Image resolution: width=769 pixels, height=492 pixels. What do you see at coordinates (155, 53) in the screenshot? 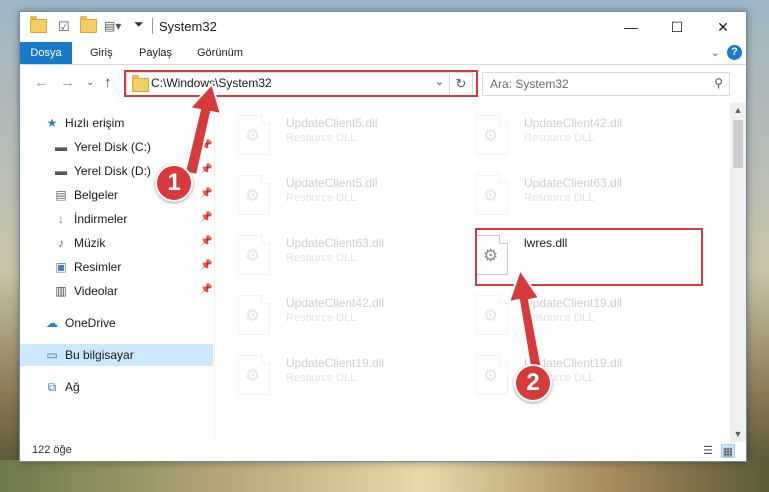
I see `tab-share: Paylaş` at bounding box center [155, 53].